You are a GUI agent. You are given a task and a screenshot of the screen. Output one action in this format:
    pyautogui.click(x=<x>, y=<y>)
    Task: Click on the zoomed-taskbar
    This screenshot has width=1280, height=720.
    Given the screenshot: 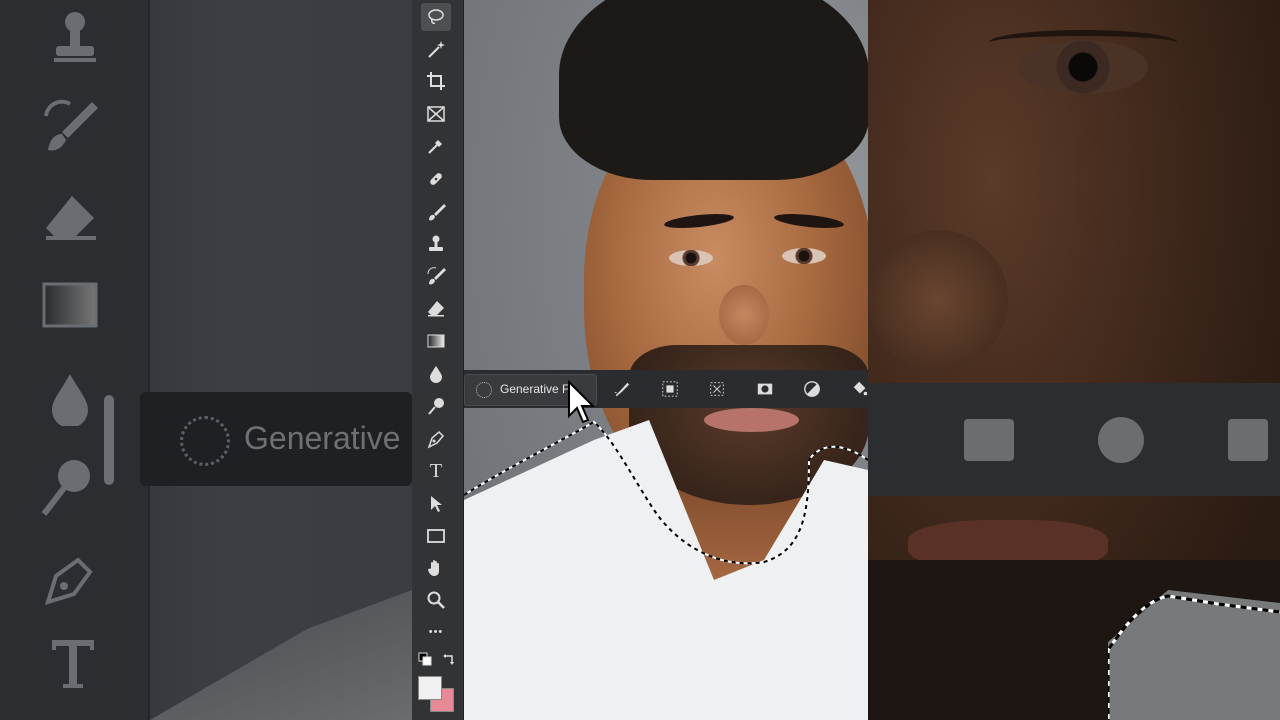 What is the action you would take?
    pyautogui.click(x=1074, y=439)
    